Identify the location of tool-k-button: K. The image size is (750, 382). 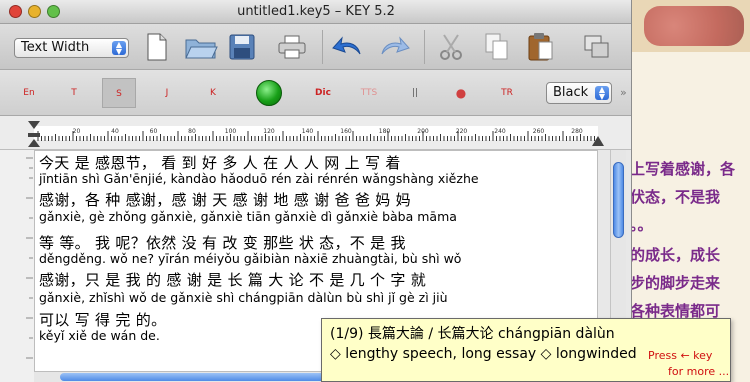
(213, 93).